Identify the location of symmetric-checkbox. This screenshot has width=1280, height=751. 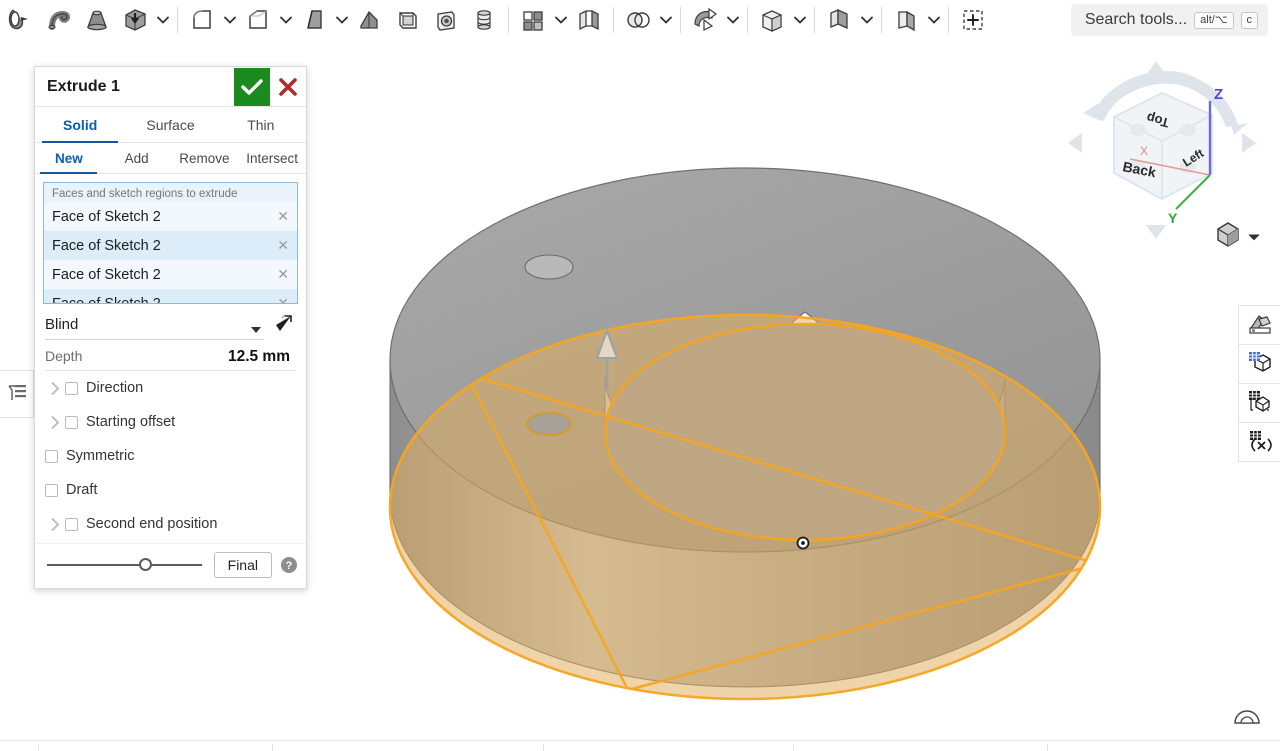
(51, 456).